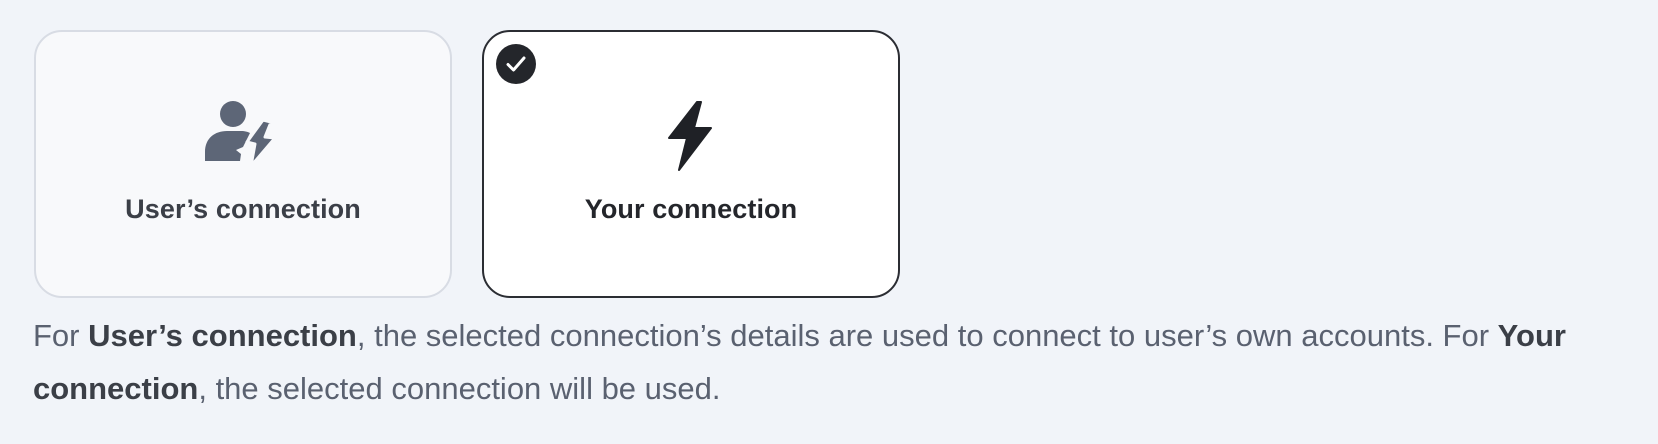 The image size is (1658, 444). What do you see at coordinates (243, 136) in the screenshot?
I see `user-bolt-icon` at bounding box center [243, 136].